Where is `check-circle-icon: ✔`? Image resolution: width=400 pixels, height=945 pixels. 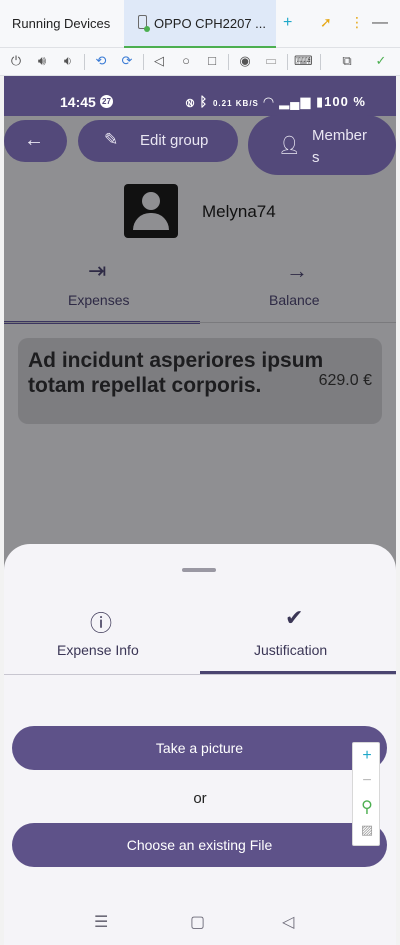 check-circle-icon: ✔ is located at coordinates (294, 617).